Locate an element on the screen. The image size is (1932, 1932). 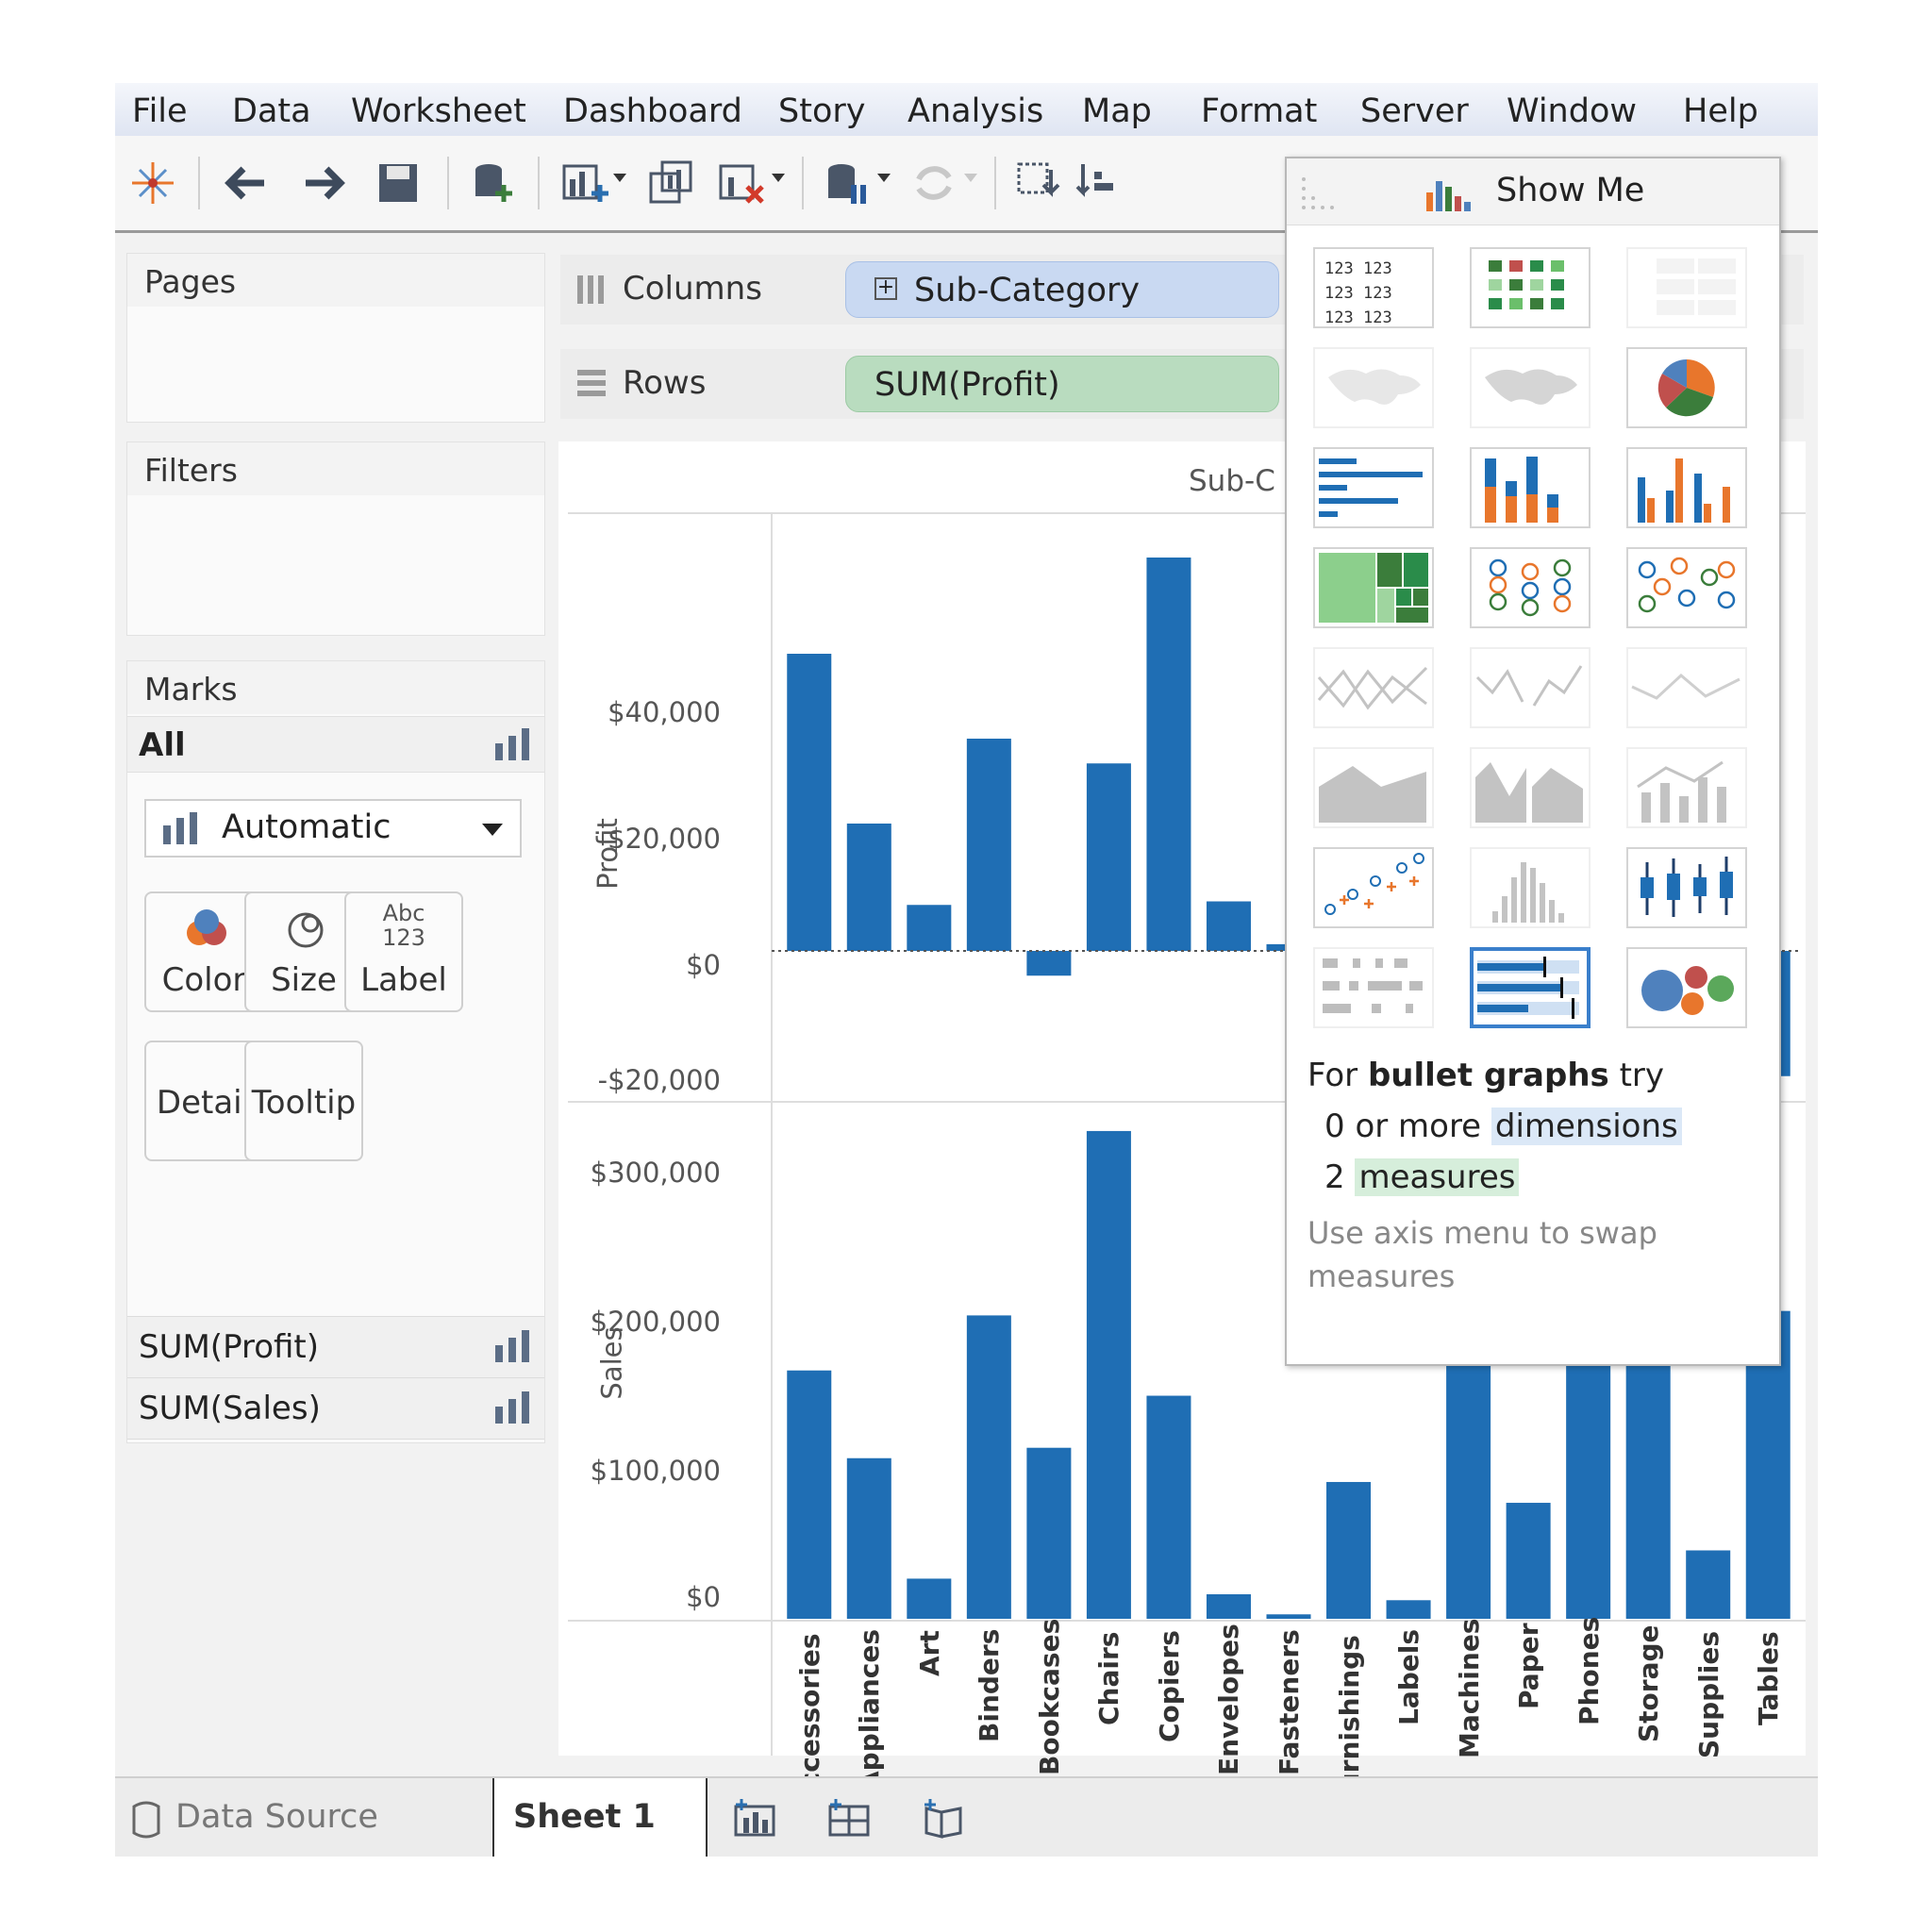
new-data-source-icon is located at coordinates (492, 183).